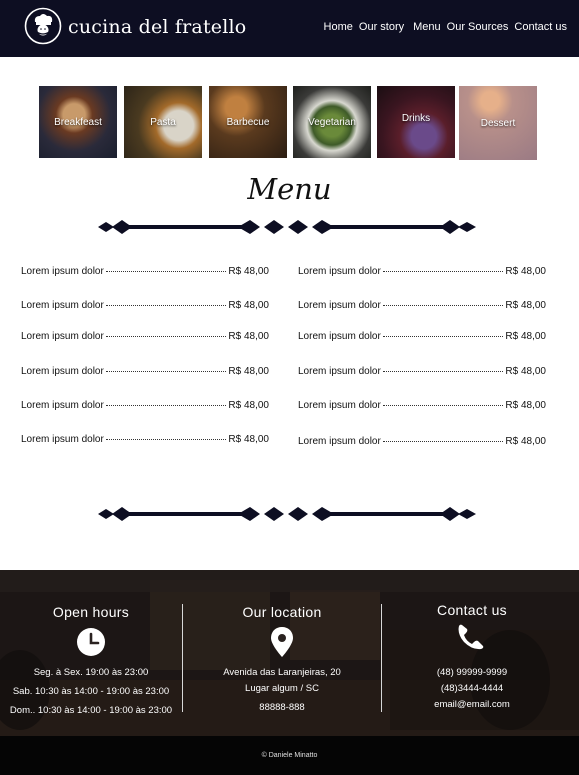 This screenshot has width=579, height=775. I want to click on hours-line: Seg. à Sex. 19:00 às 23:00, so click(91, 672).